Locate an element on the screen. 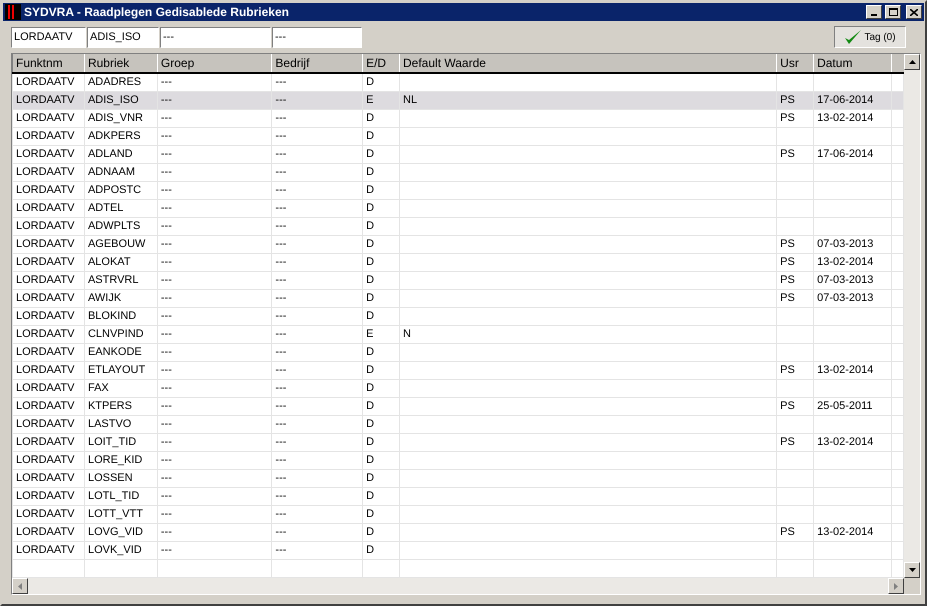  column-header: Bedrijf is located at coordinates (317, 63).